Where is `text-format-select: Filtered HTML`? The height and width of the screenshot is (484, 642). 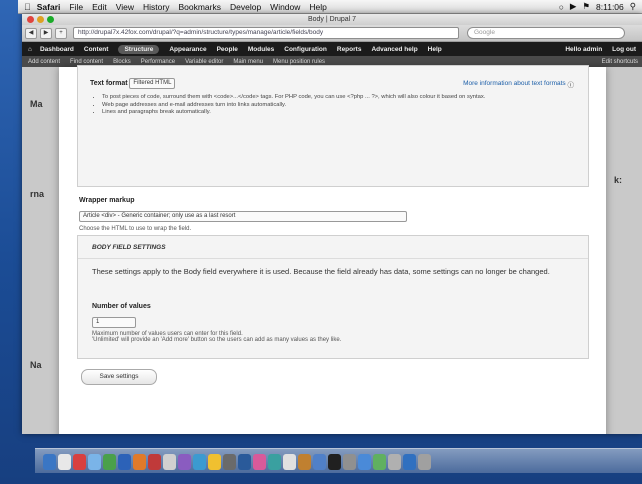 text-format-select: Filtered HTML is located at coordinates (152, 83).